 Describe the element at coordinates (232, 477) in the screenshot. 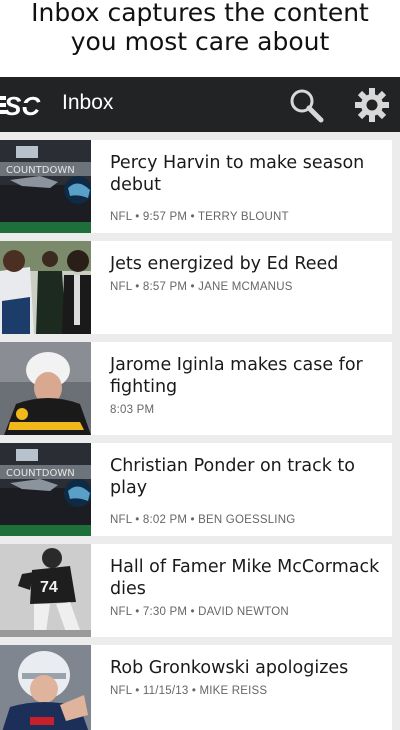

I see `story-headline: Christian Ponder on track to play` at that location.